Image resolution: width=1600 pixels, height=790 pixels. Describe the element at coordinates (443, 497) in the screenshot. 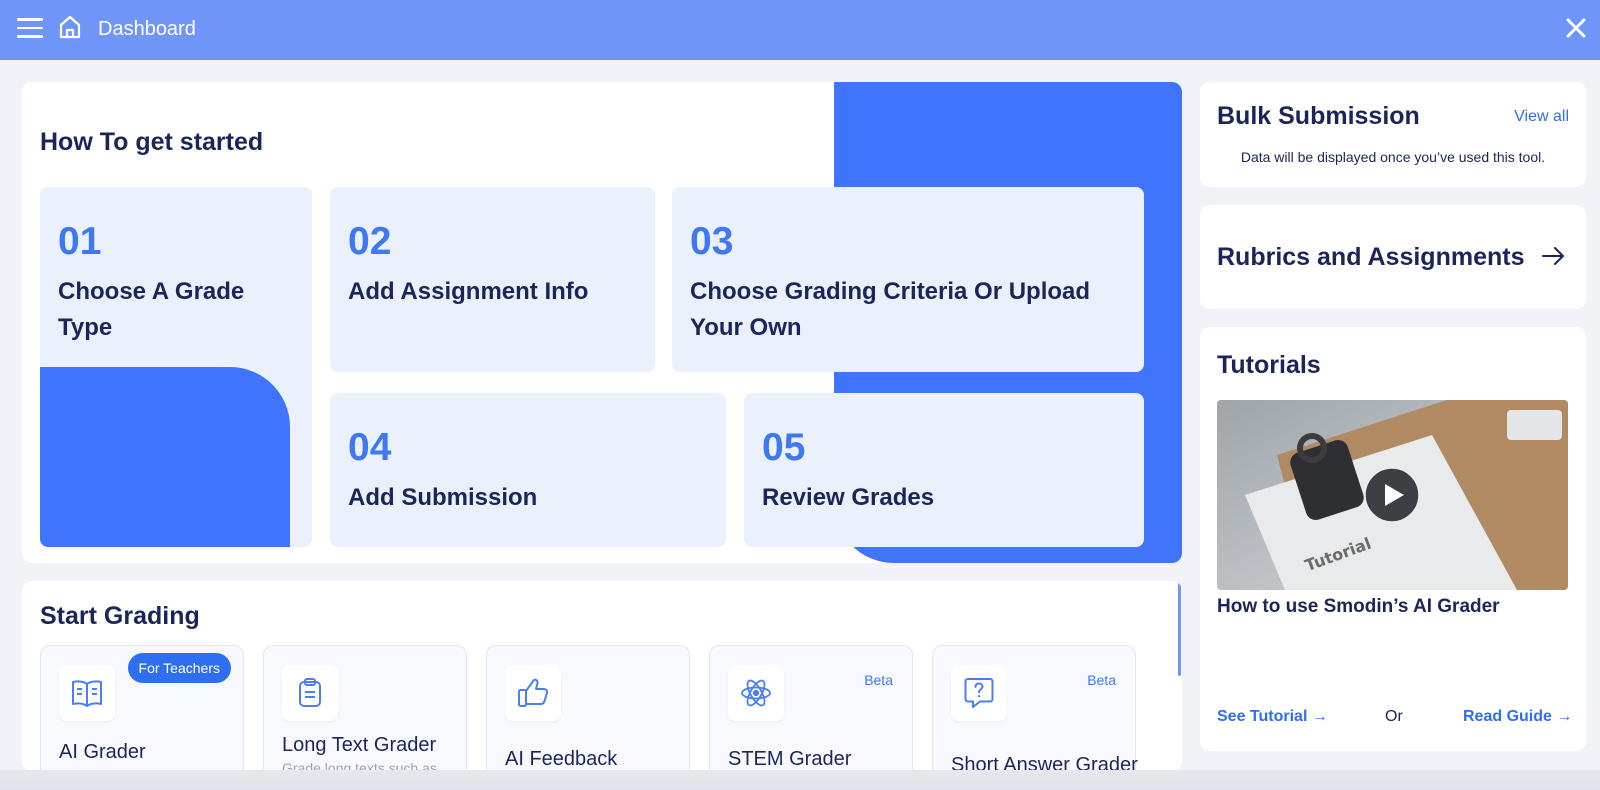

I see `step-label: Add Submission` at that location.